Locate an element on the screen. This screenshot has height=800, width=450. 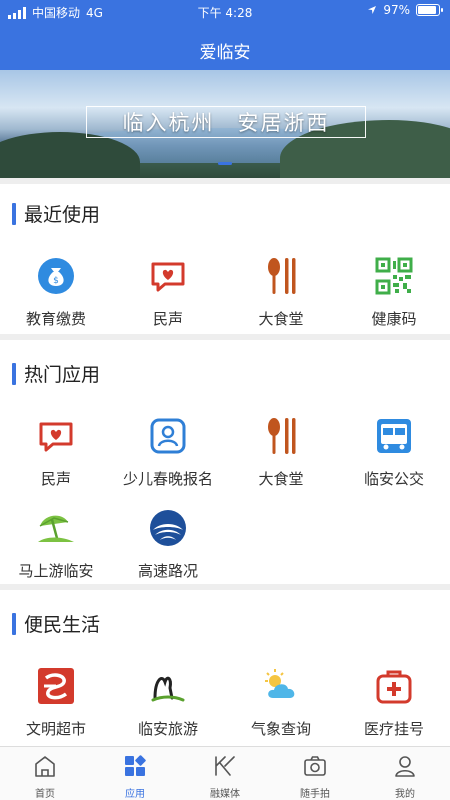
app-civil-supermarket: 文明超市 is located at coordinates (56, 702).